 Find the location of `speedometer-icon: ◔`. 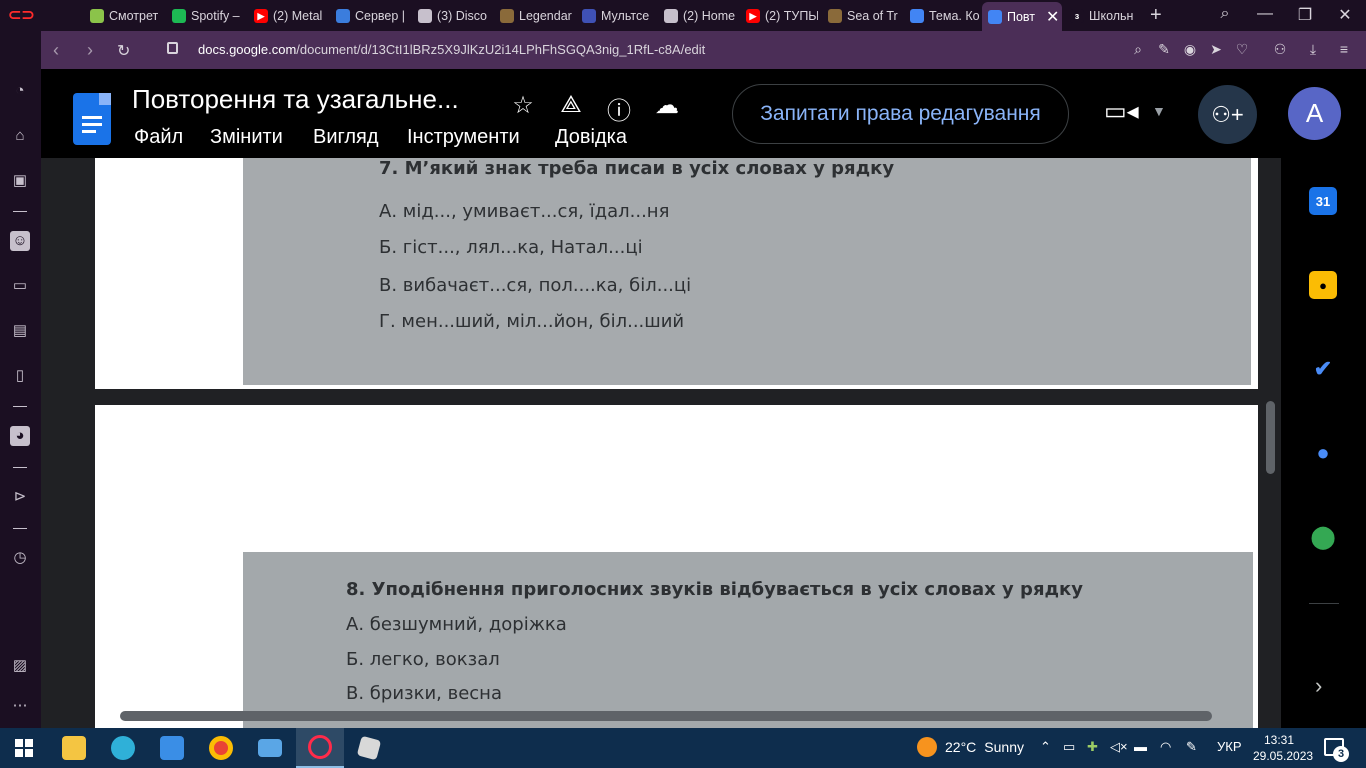

speedometer-icon: ◔ is located at coordinates (20, 91).